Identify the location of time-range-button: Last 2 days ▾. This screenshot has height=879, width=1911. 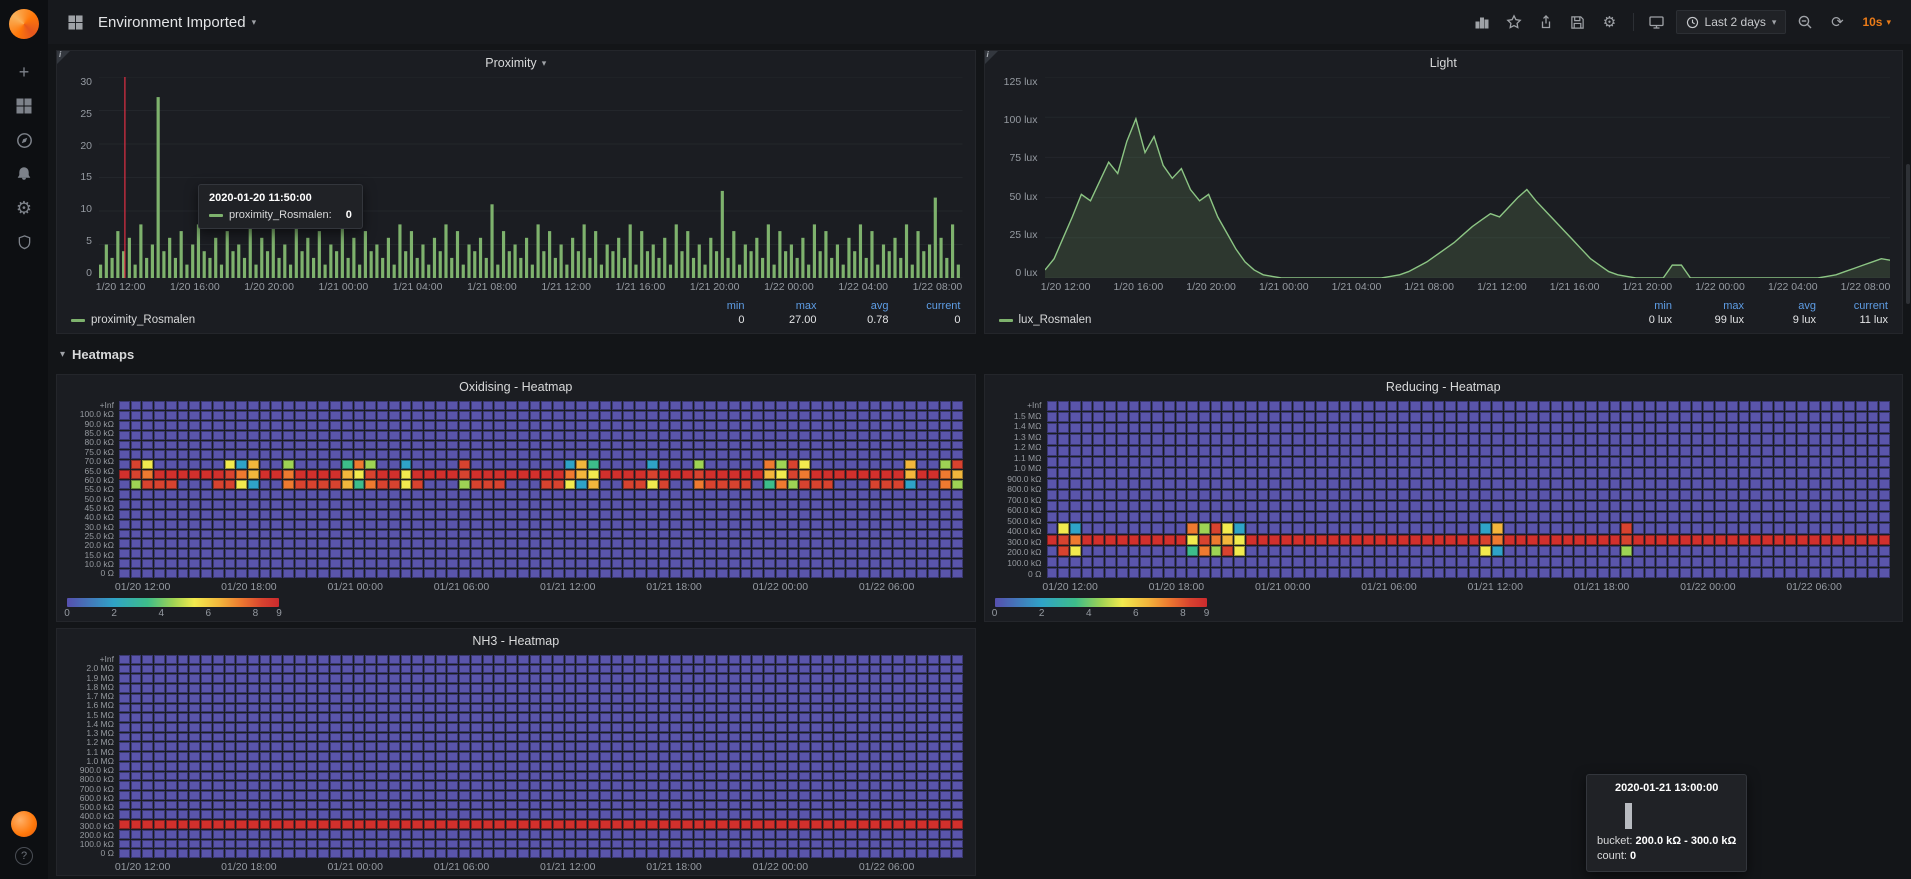
(1731, 22).